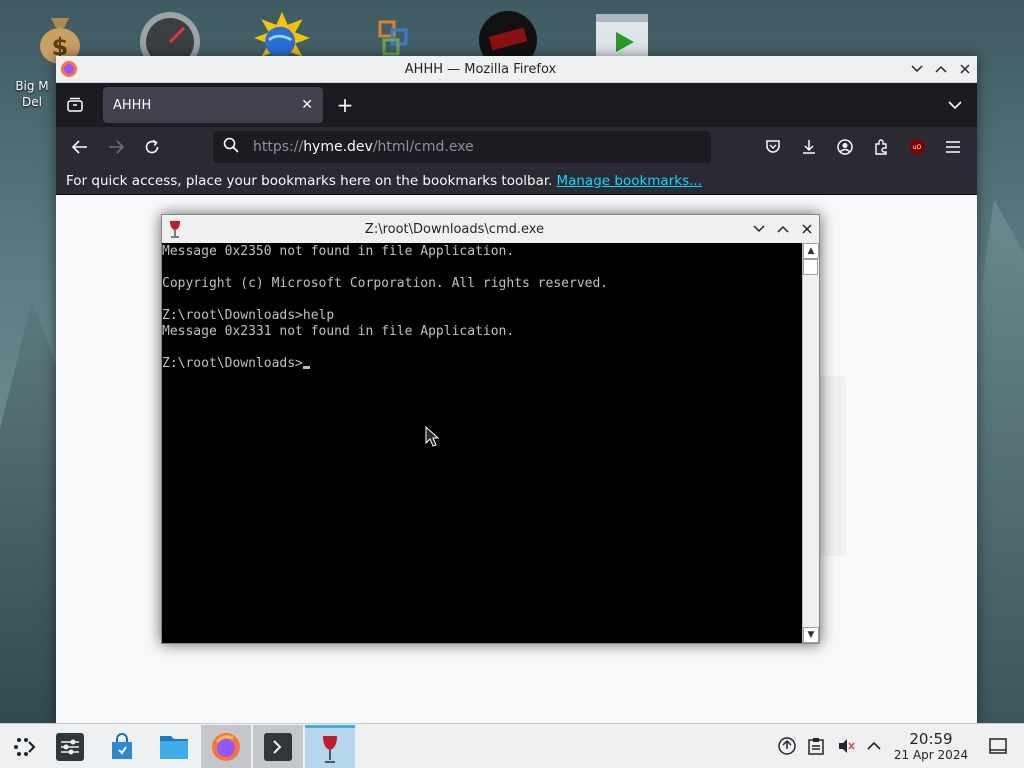  Describe the element at coordinates (432, 436) in the screenshot. I see `mouse-pointer-icon` at that location.